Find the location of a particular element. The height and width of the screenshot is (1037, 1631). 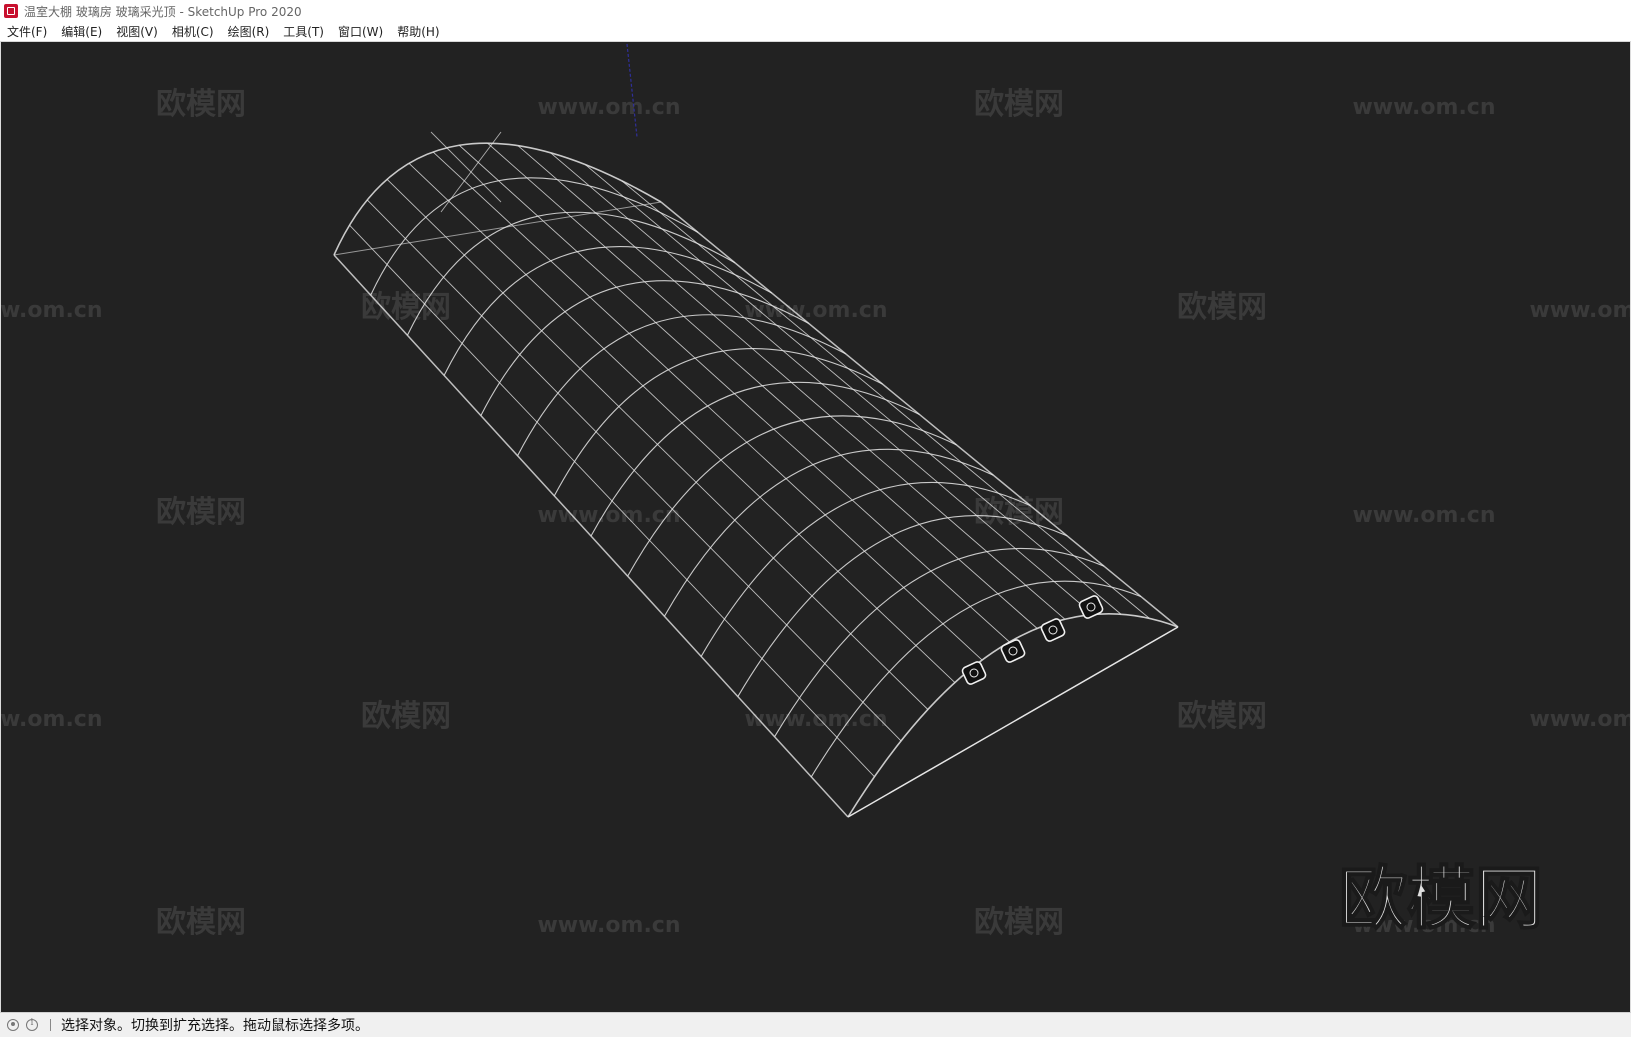

menu-camera: 相机(C) is located at coordinates (193, 32).